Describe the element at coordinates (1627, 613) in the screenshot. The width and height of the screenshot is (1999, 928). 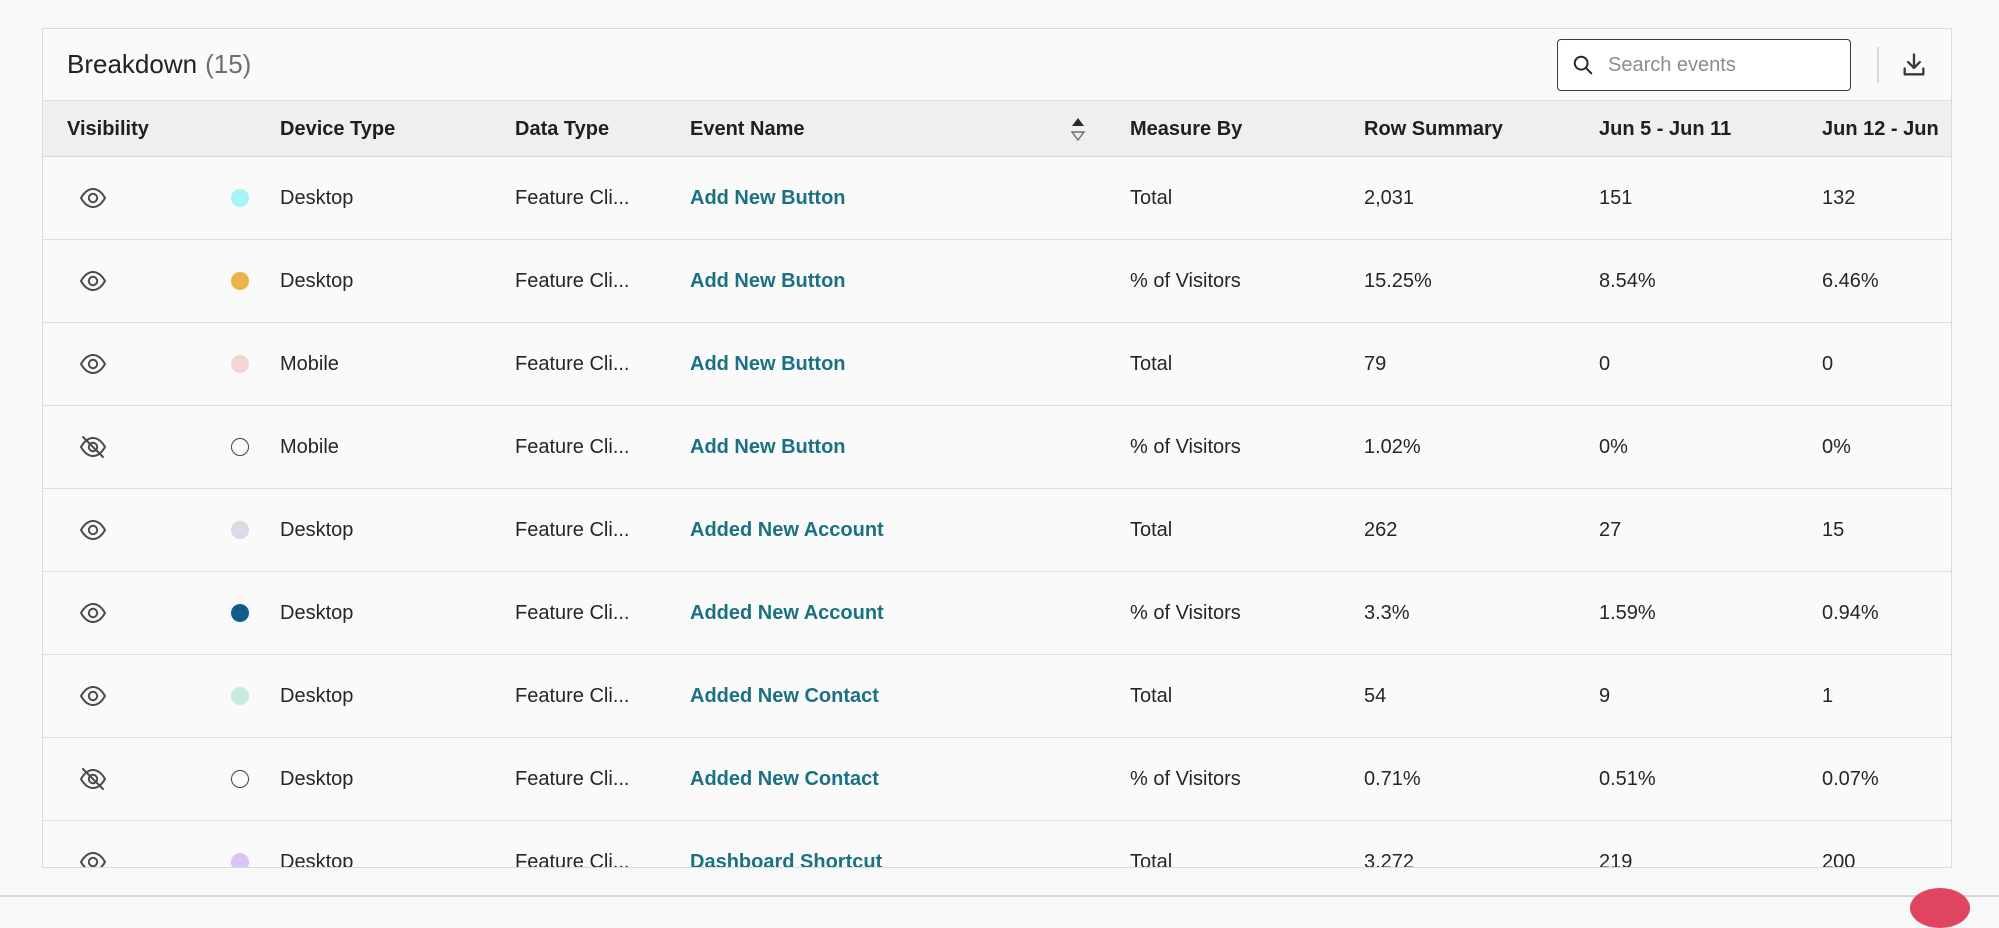
I see `cell-week-1: 1.59%` at that location.